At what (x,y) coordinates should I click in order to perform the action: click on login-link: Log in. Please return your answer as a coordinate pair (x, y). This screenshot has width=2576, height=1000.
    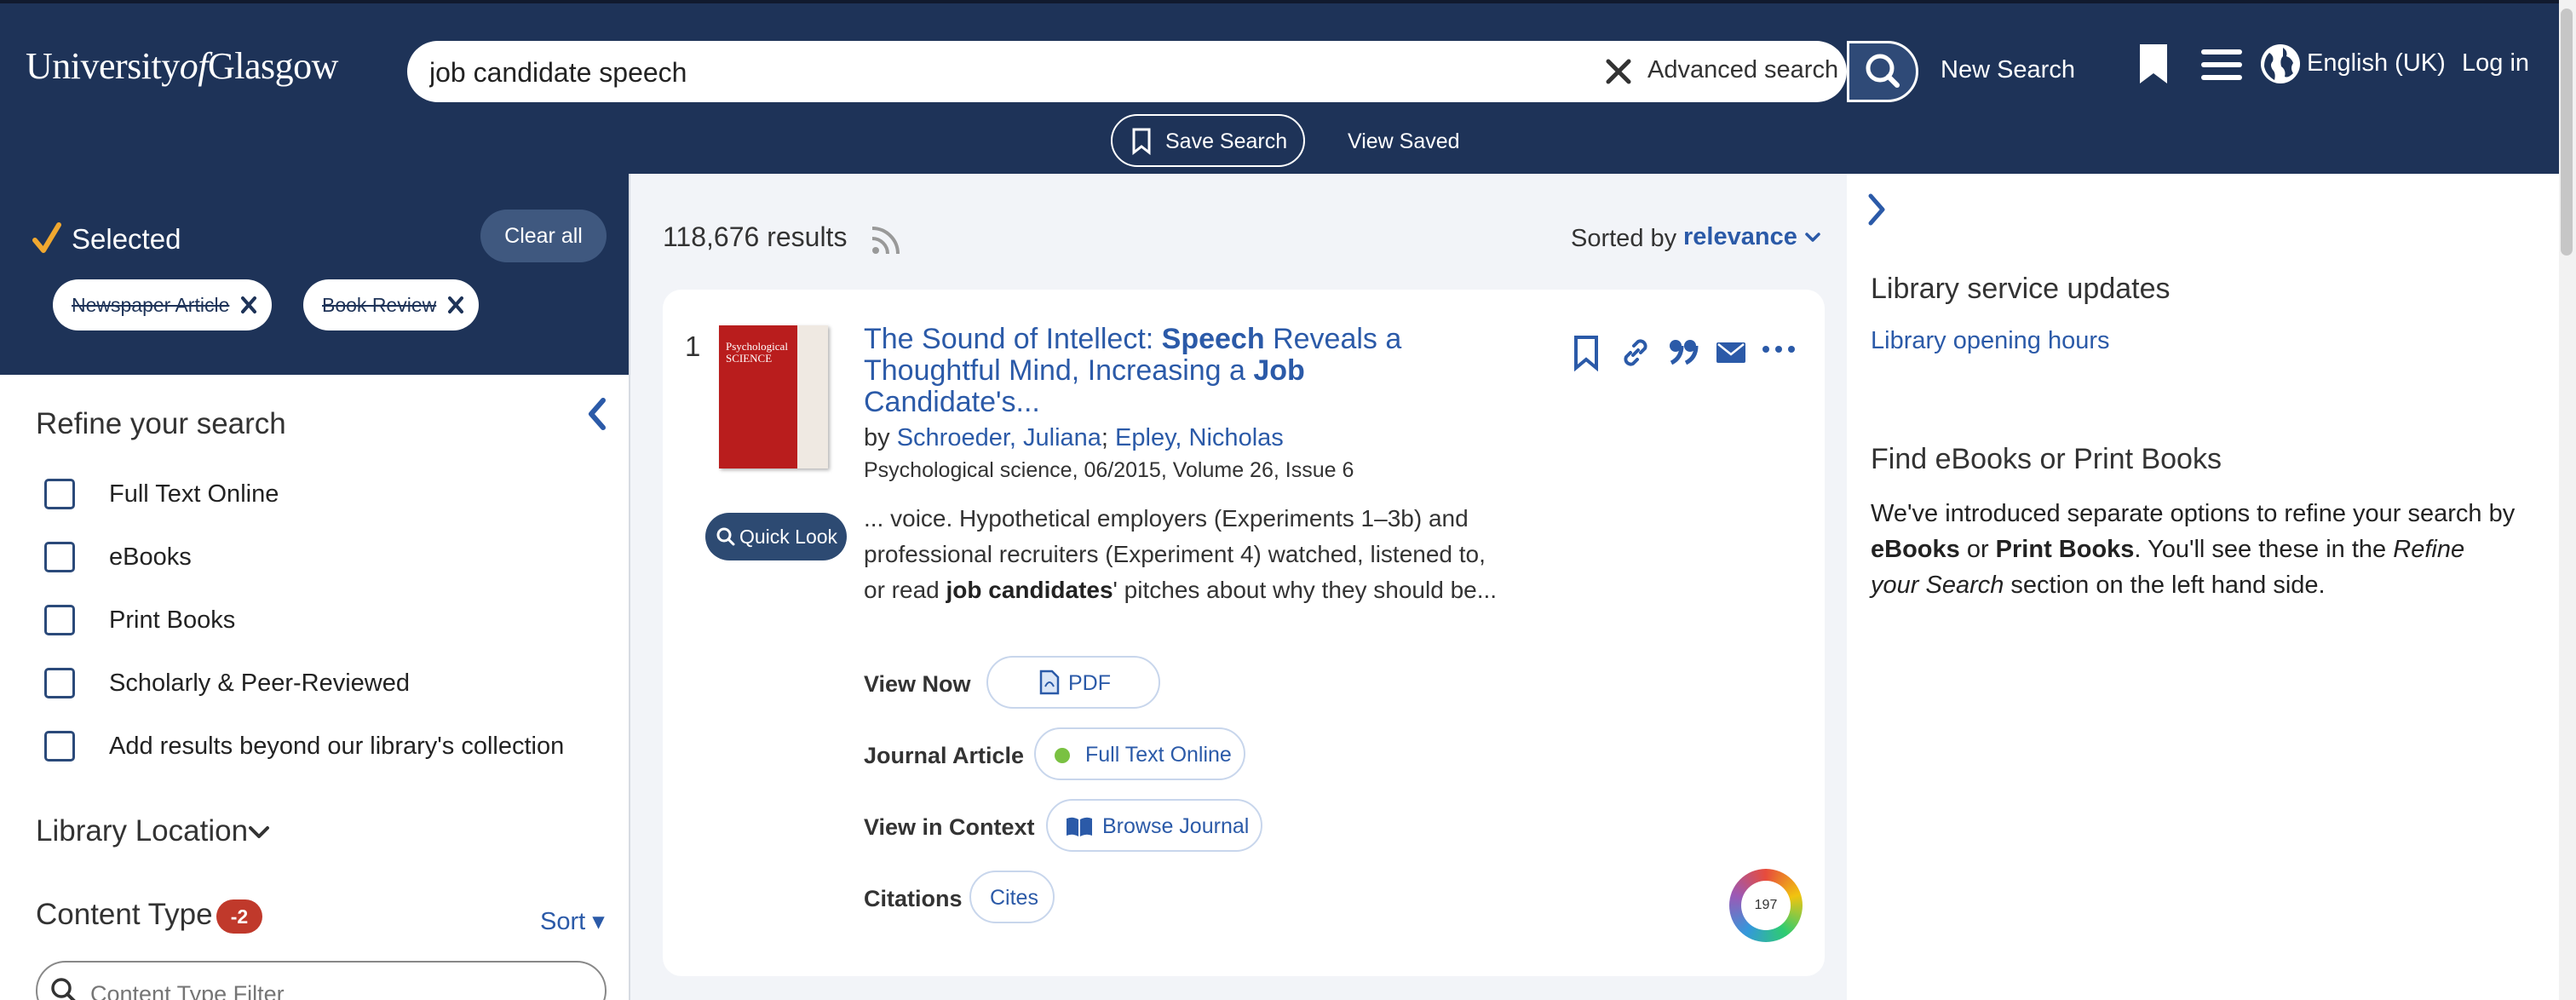
    Looking at the image, I should click on (2496, 63).